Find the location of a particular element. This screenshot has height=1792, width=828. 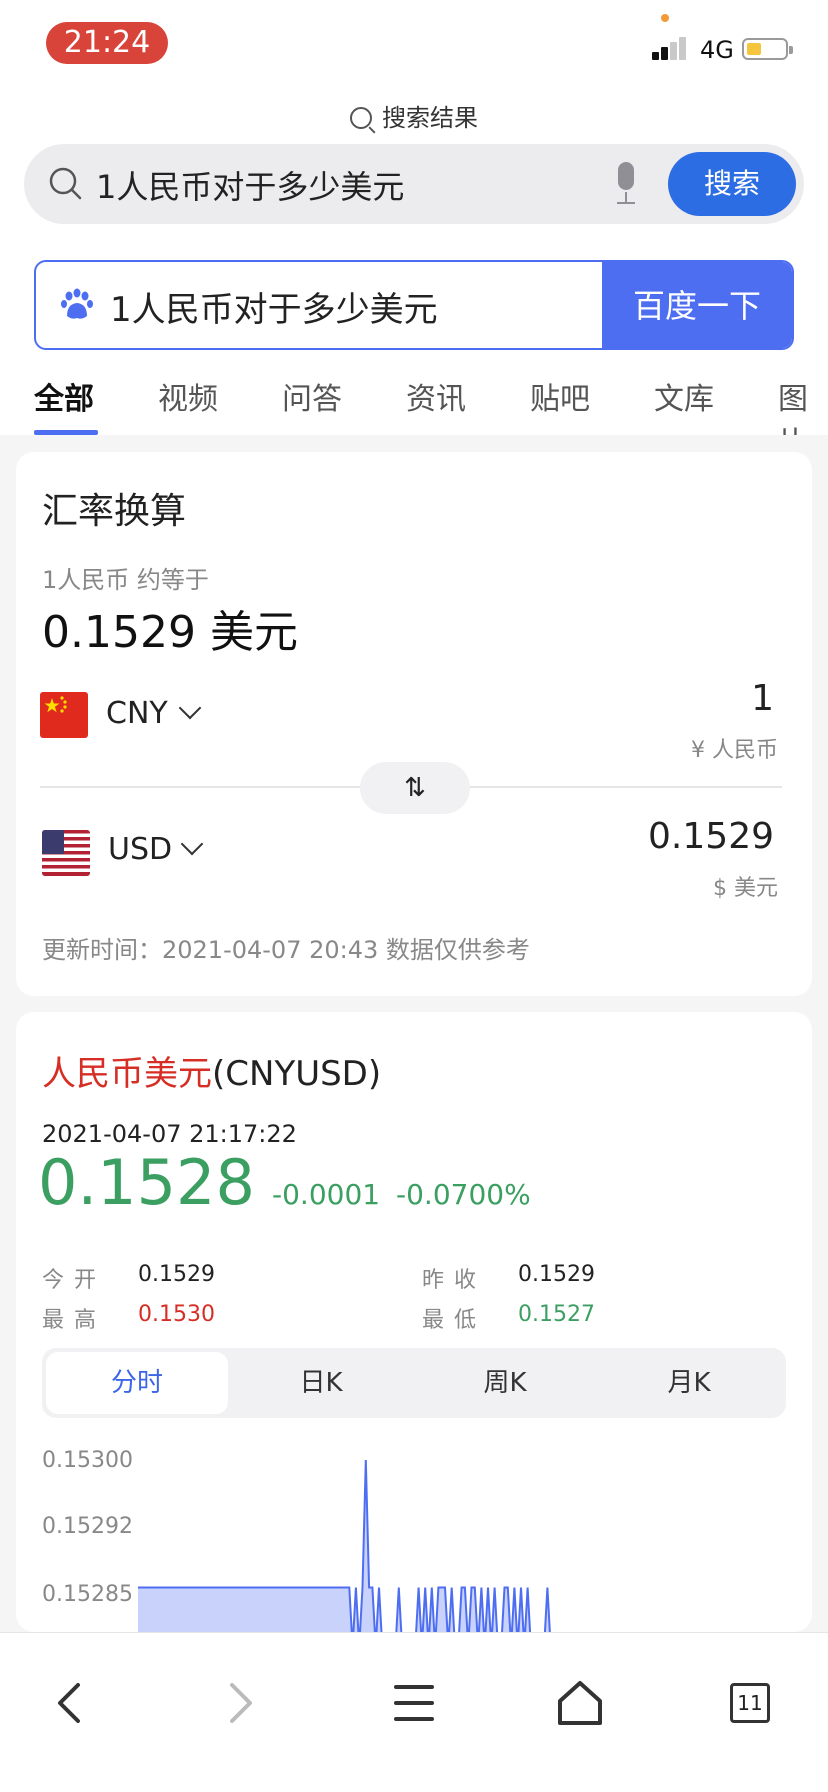

search-input: 1人民币对于多少美元 is located at coordinates (250, 185).